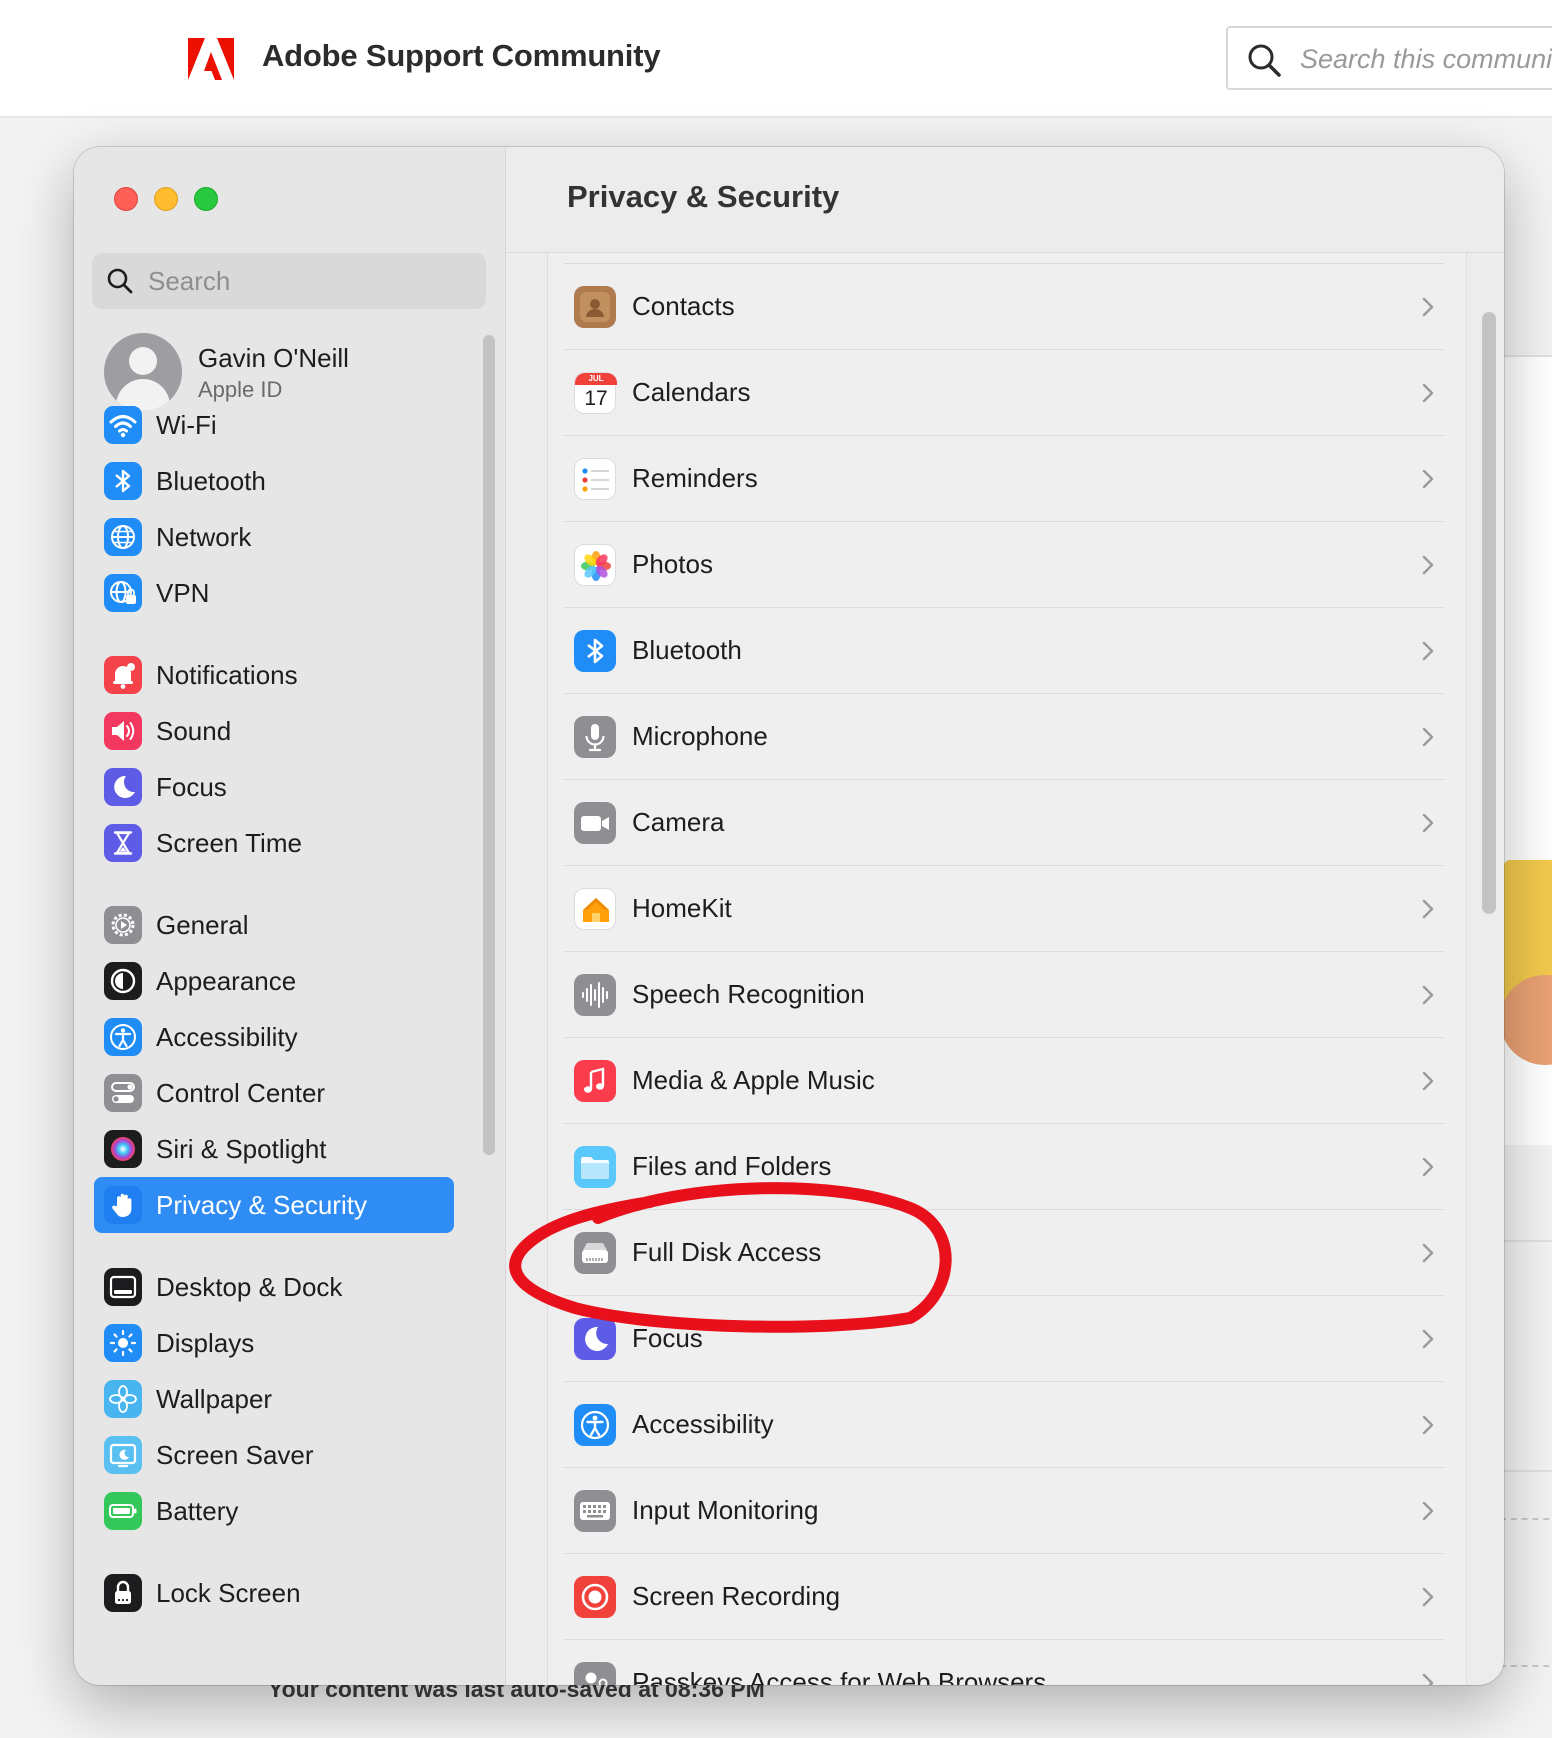 This screenshot has width=1552, height=1738. I want to click on row-label: Accessibility, so click(703, 1424).